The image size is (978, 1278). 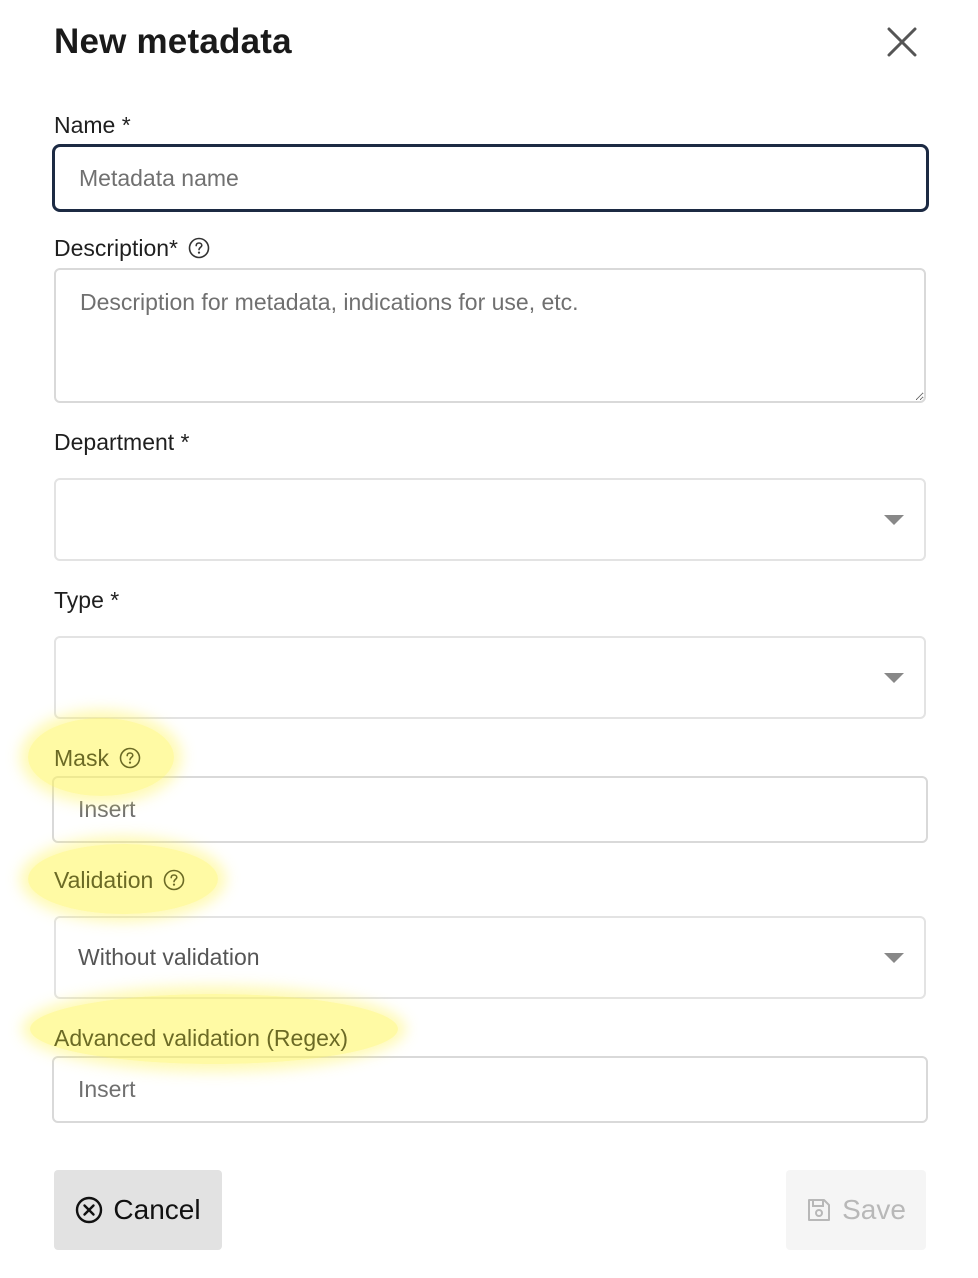 I want to click on type-label: Type *, so click(x=87, y=599).